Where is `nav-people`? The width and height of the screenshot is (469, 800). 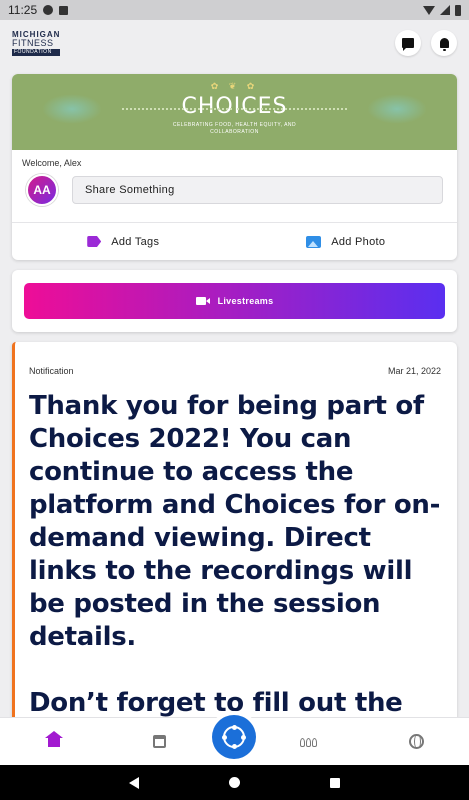
nav-people is located at coordinates (309, 742).